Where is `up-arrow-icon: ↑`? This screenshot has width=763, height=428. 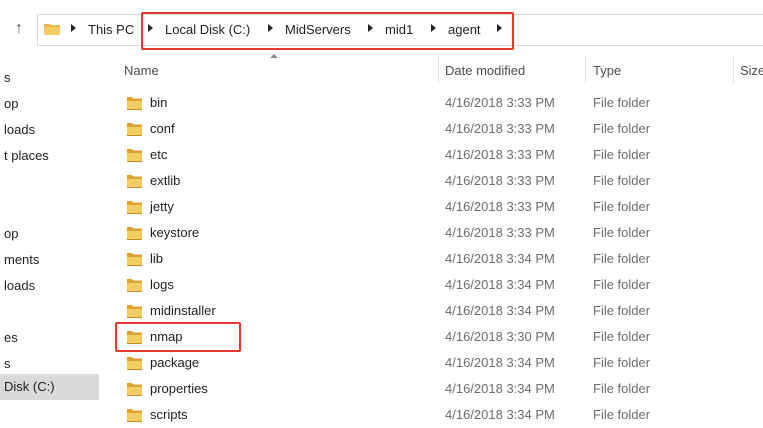
up-arrow-icon: ↑ is located at coordinates (19, 29).